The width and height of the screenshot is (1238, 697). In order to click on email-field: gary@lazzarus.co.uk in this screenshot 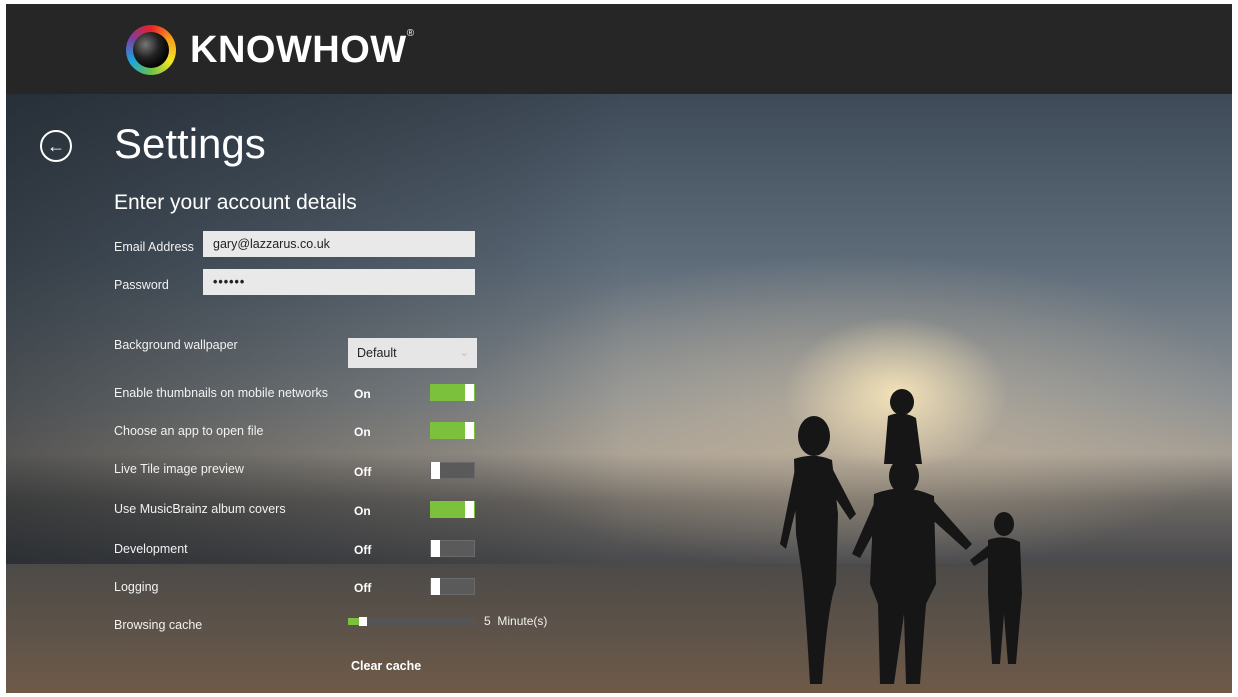, I will do `click(339, 244)`.